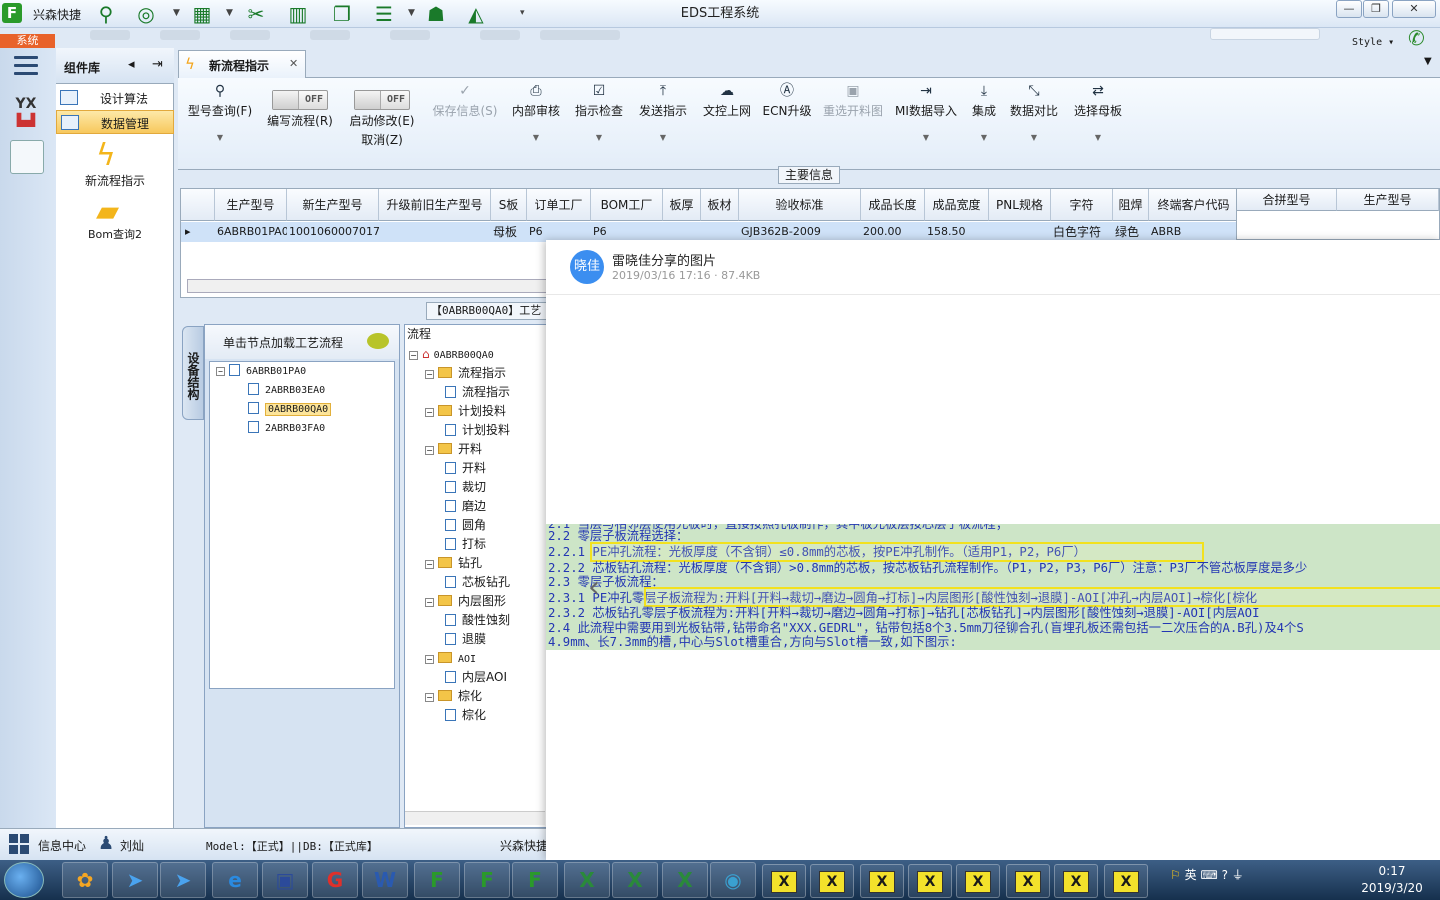  I want to click on tool-new-flow-instruction: 新流程指示, so click(115, 180).